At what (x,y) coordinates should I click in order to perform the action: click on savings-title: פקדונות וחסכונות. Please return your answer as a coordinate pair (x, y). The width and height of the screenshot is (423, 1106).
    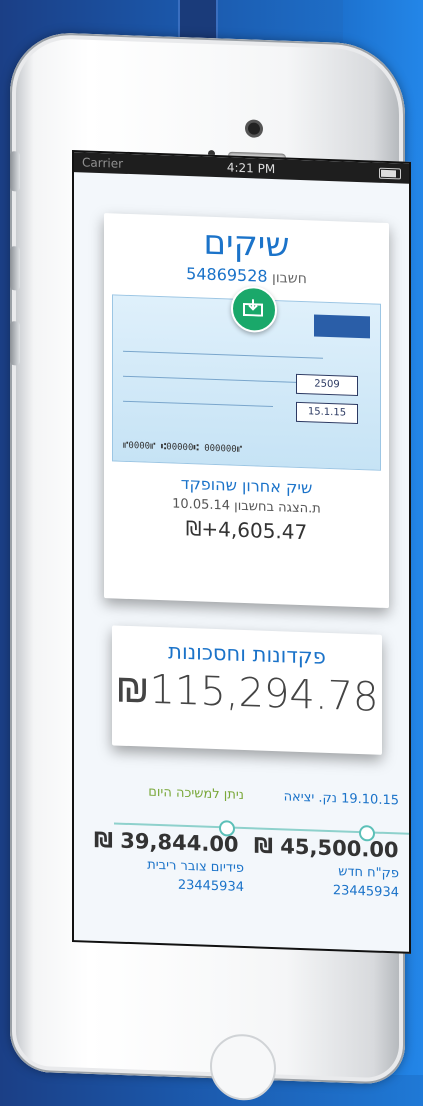
    Looking at the image, I should click on (247, 654).